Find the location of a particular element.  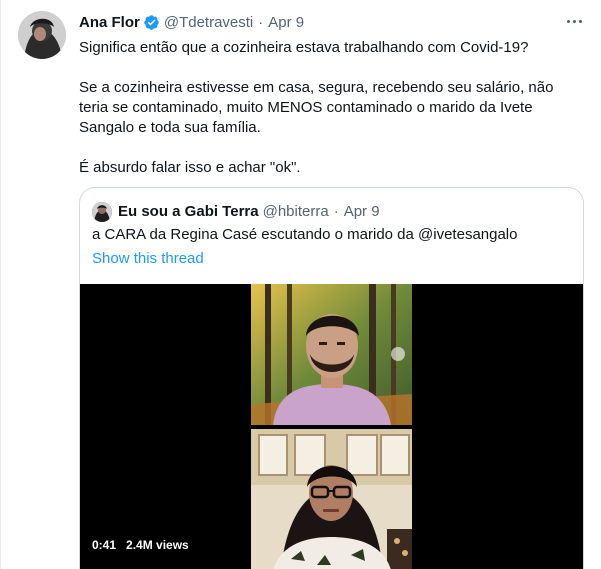

video-duration: 0:41 is located at coordinates (104, 545).